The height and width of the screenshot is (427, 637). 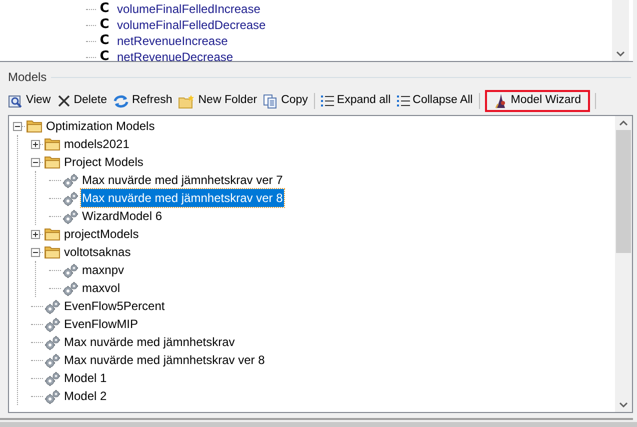 I want to click on new-folder-icon, so click(x=187, y=101).